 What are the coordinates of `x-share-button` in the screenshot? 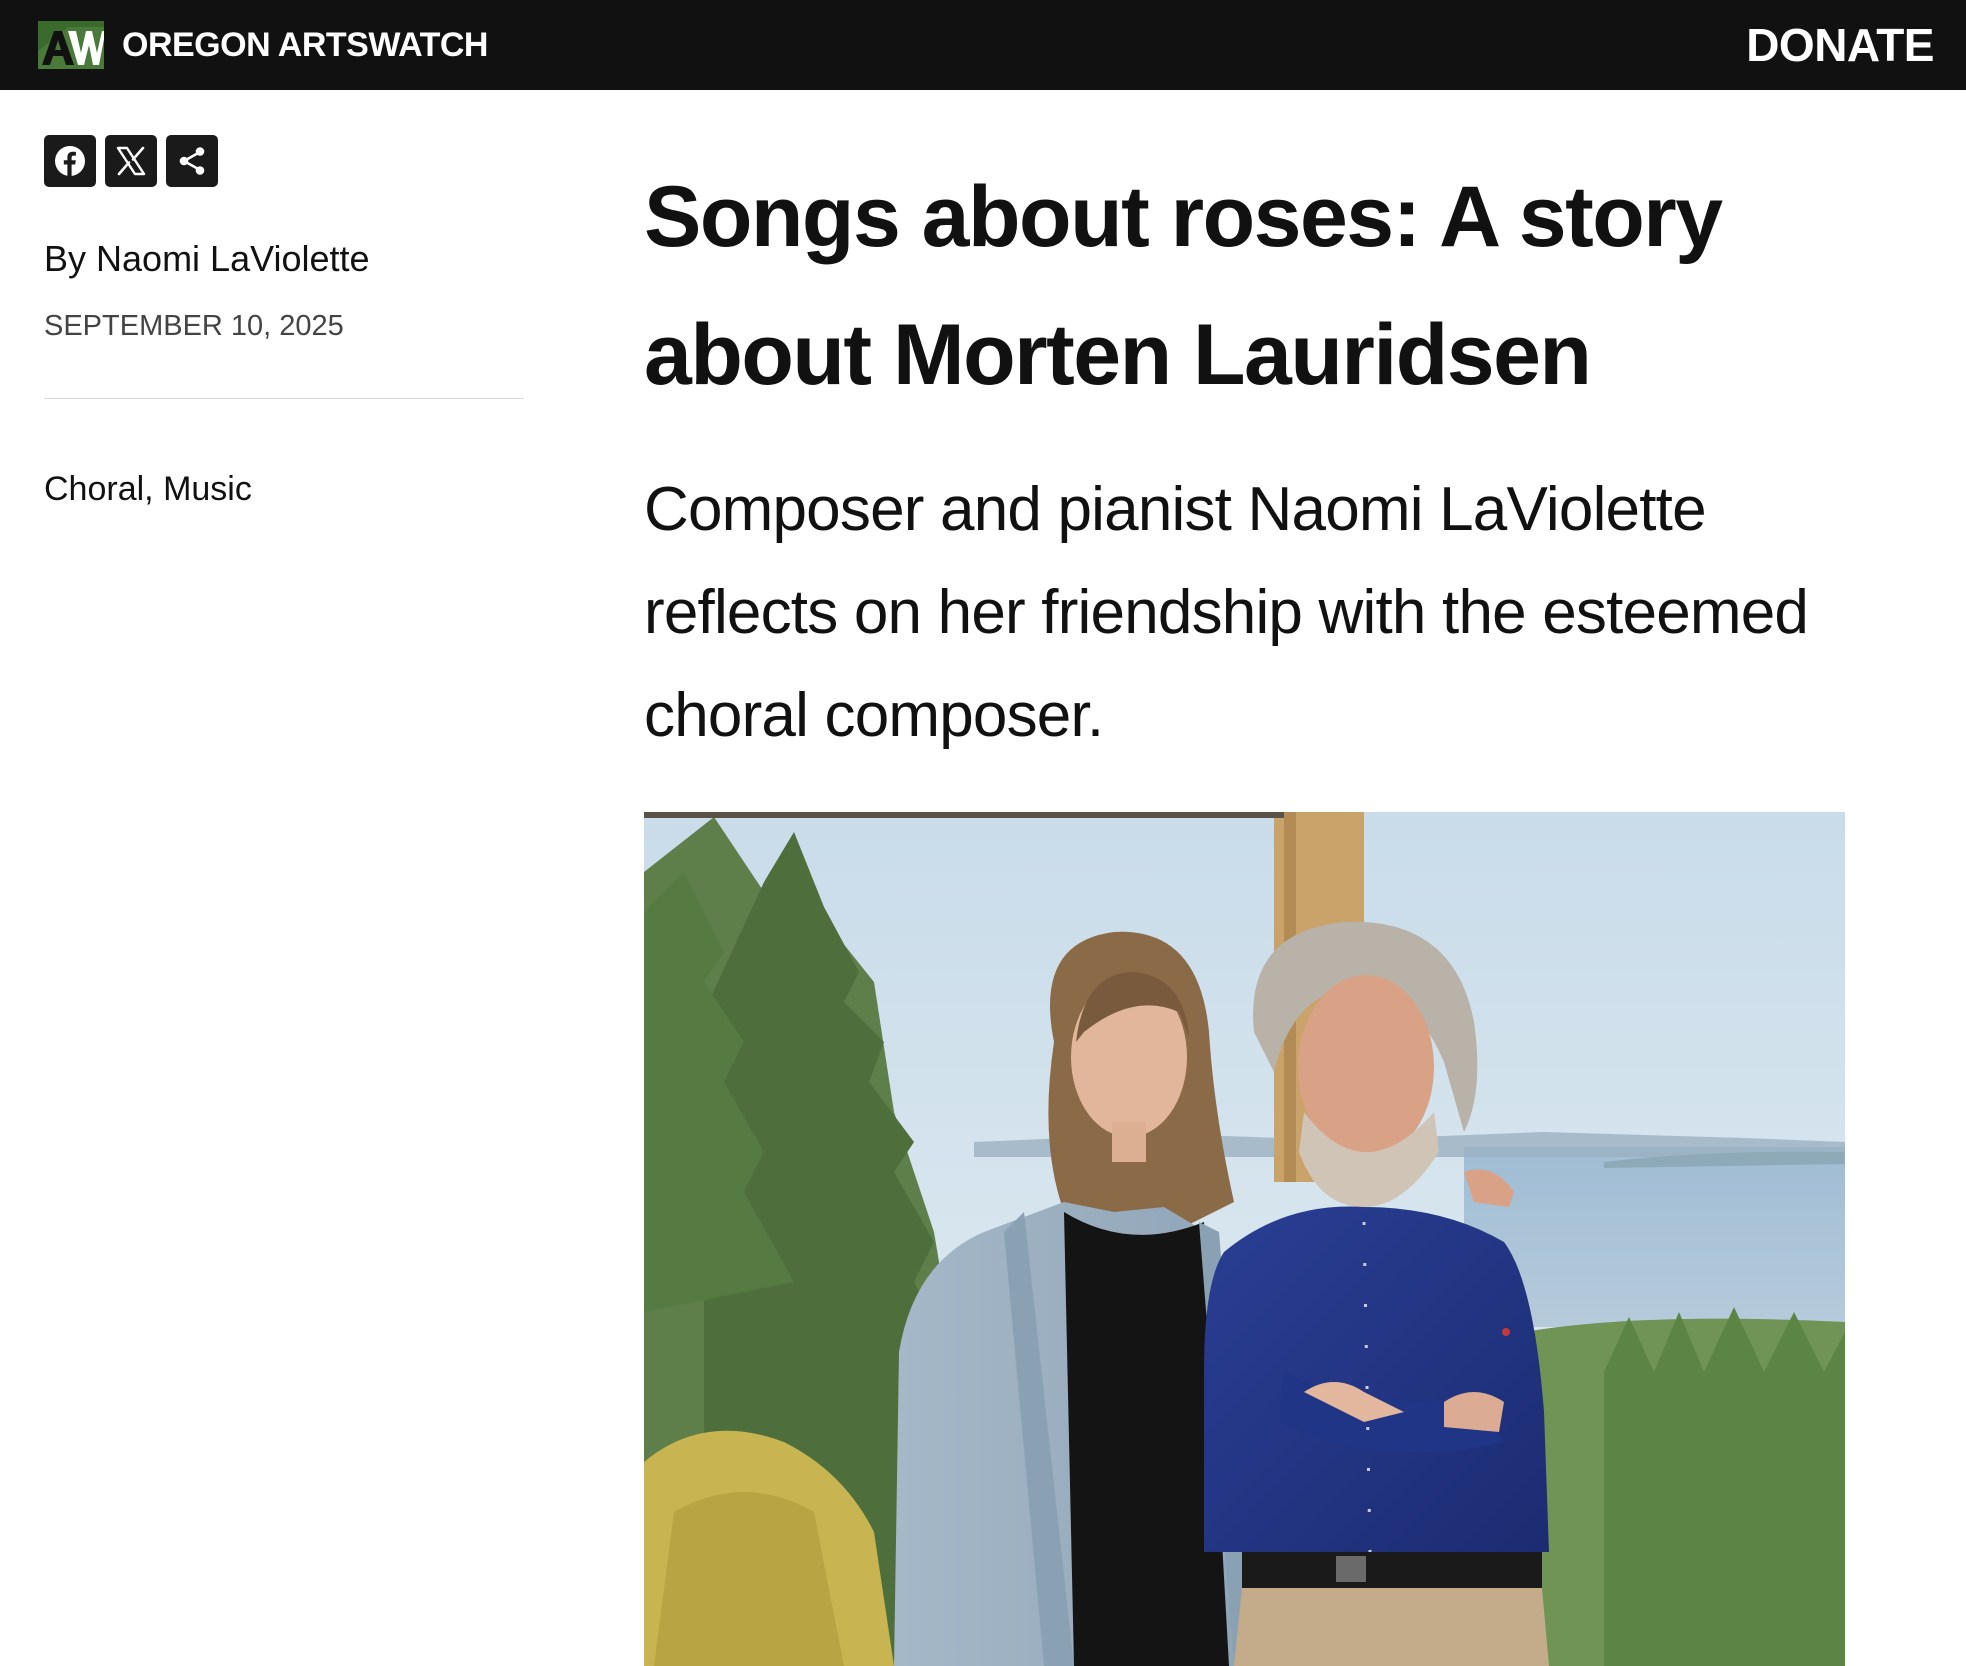 It's located at (131, 161).